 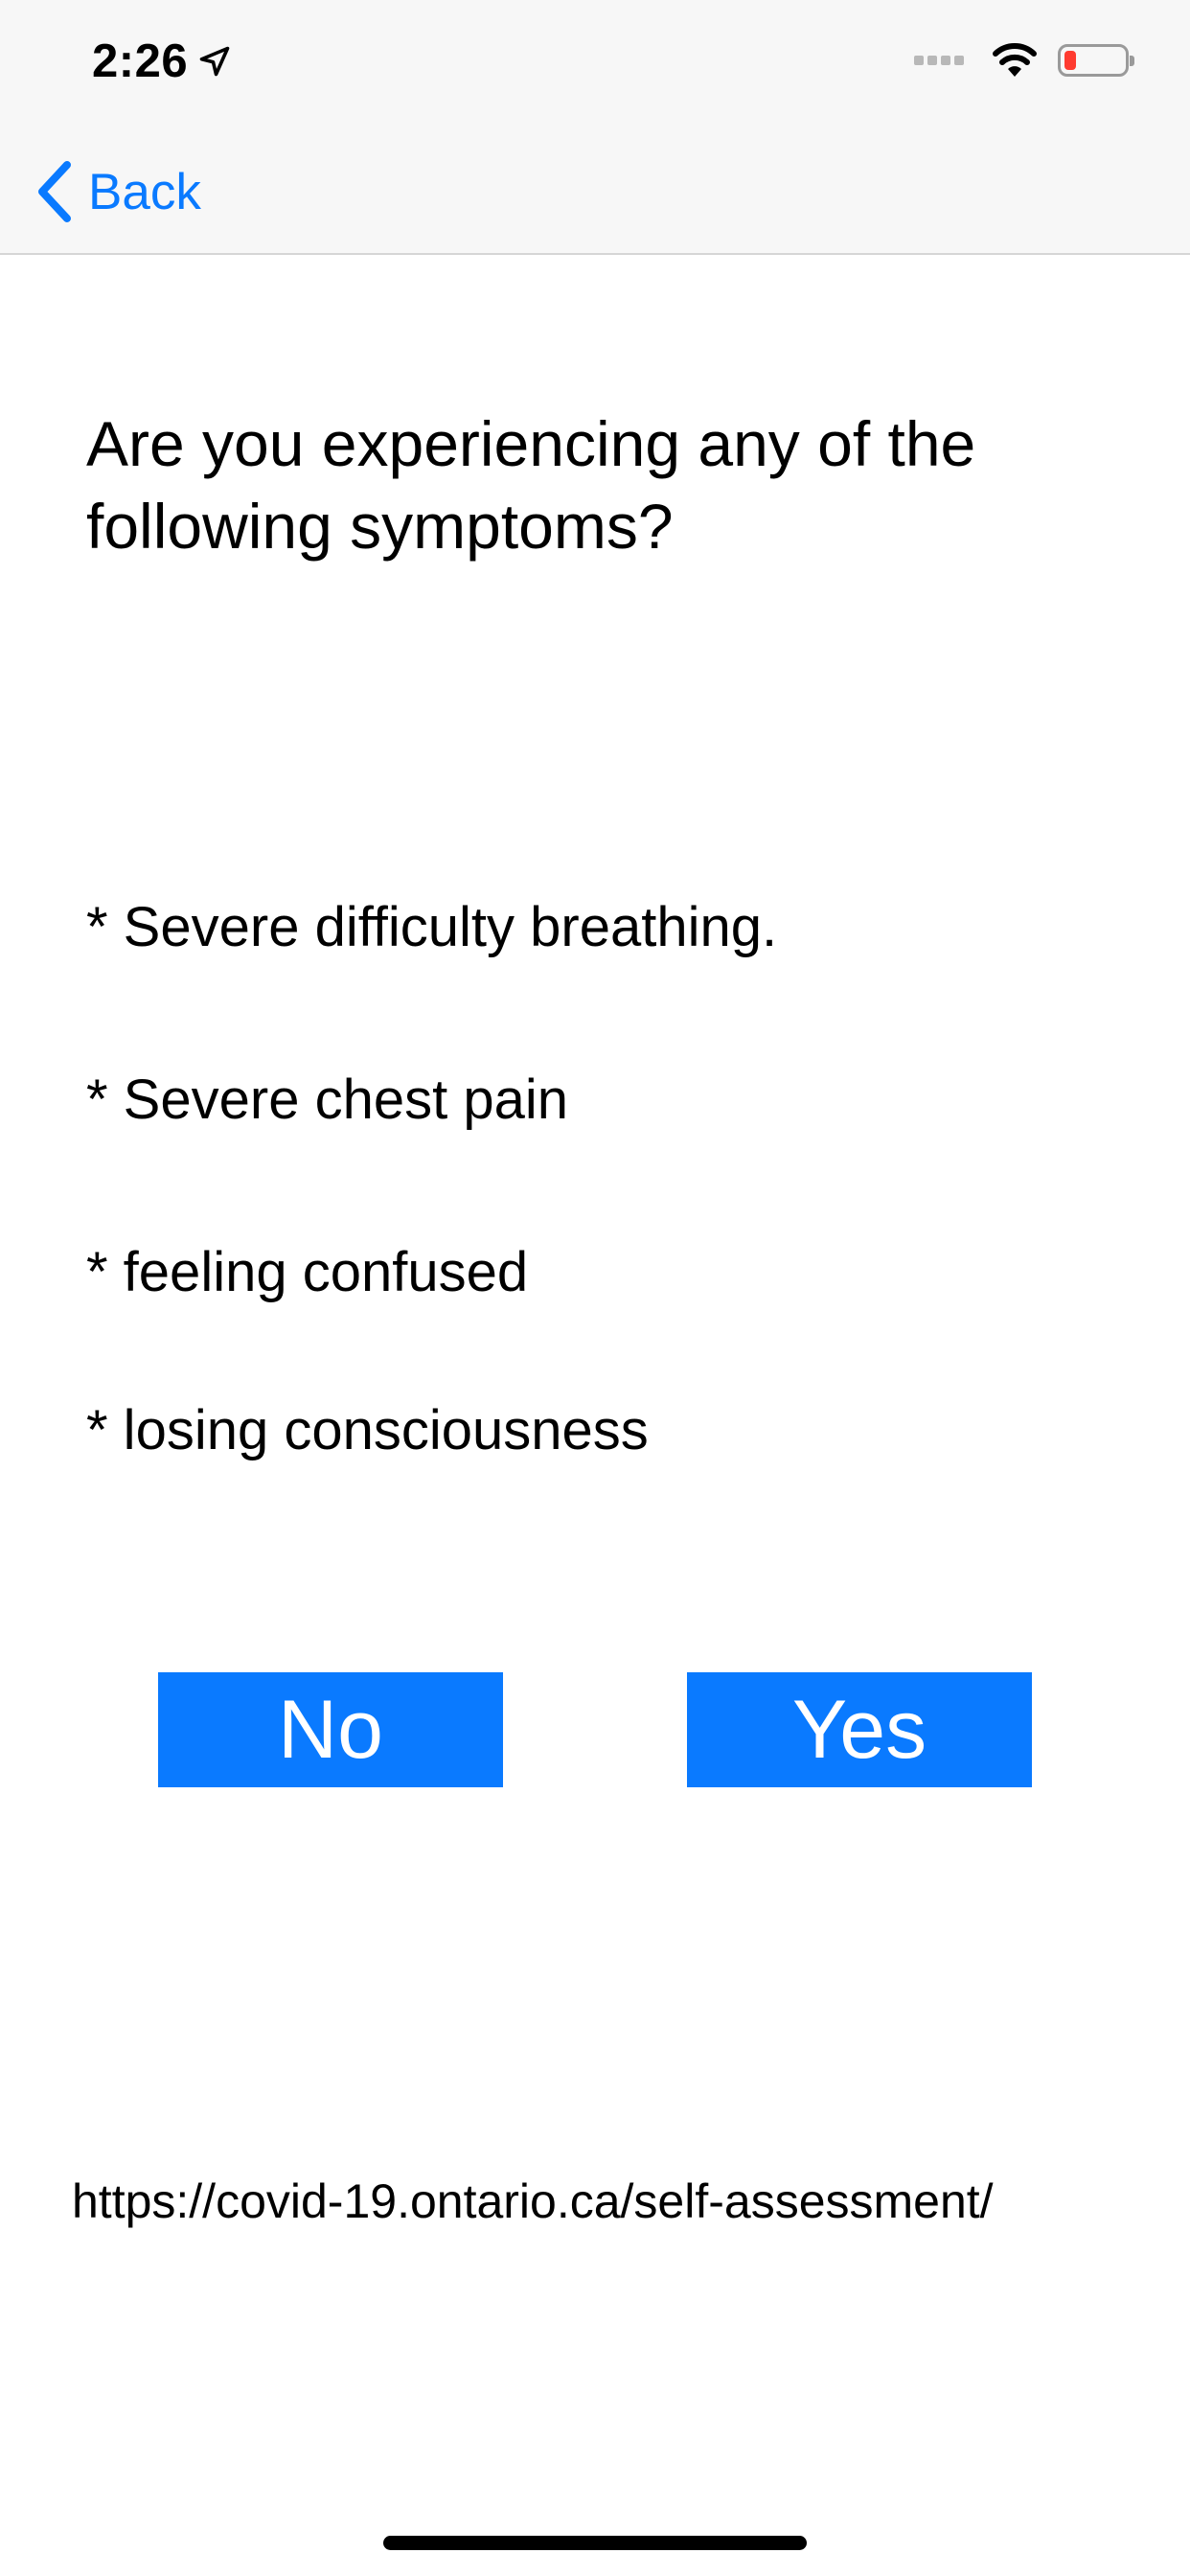 What do you see at coordinates (331, 1729) in the screenshot?
I see `no-button: No` at bounding box center [331, 1729].